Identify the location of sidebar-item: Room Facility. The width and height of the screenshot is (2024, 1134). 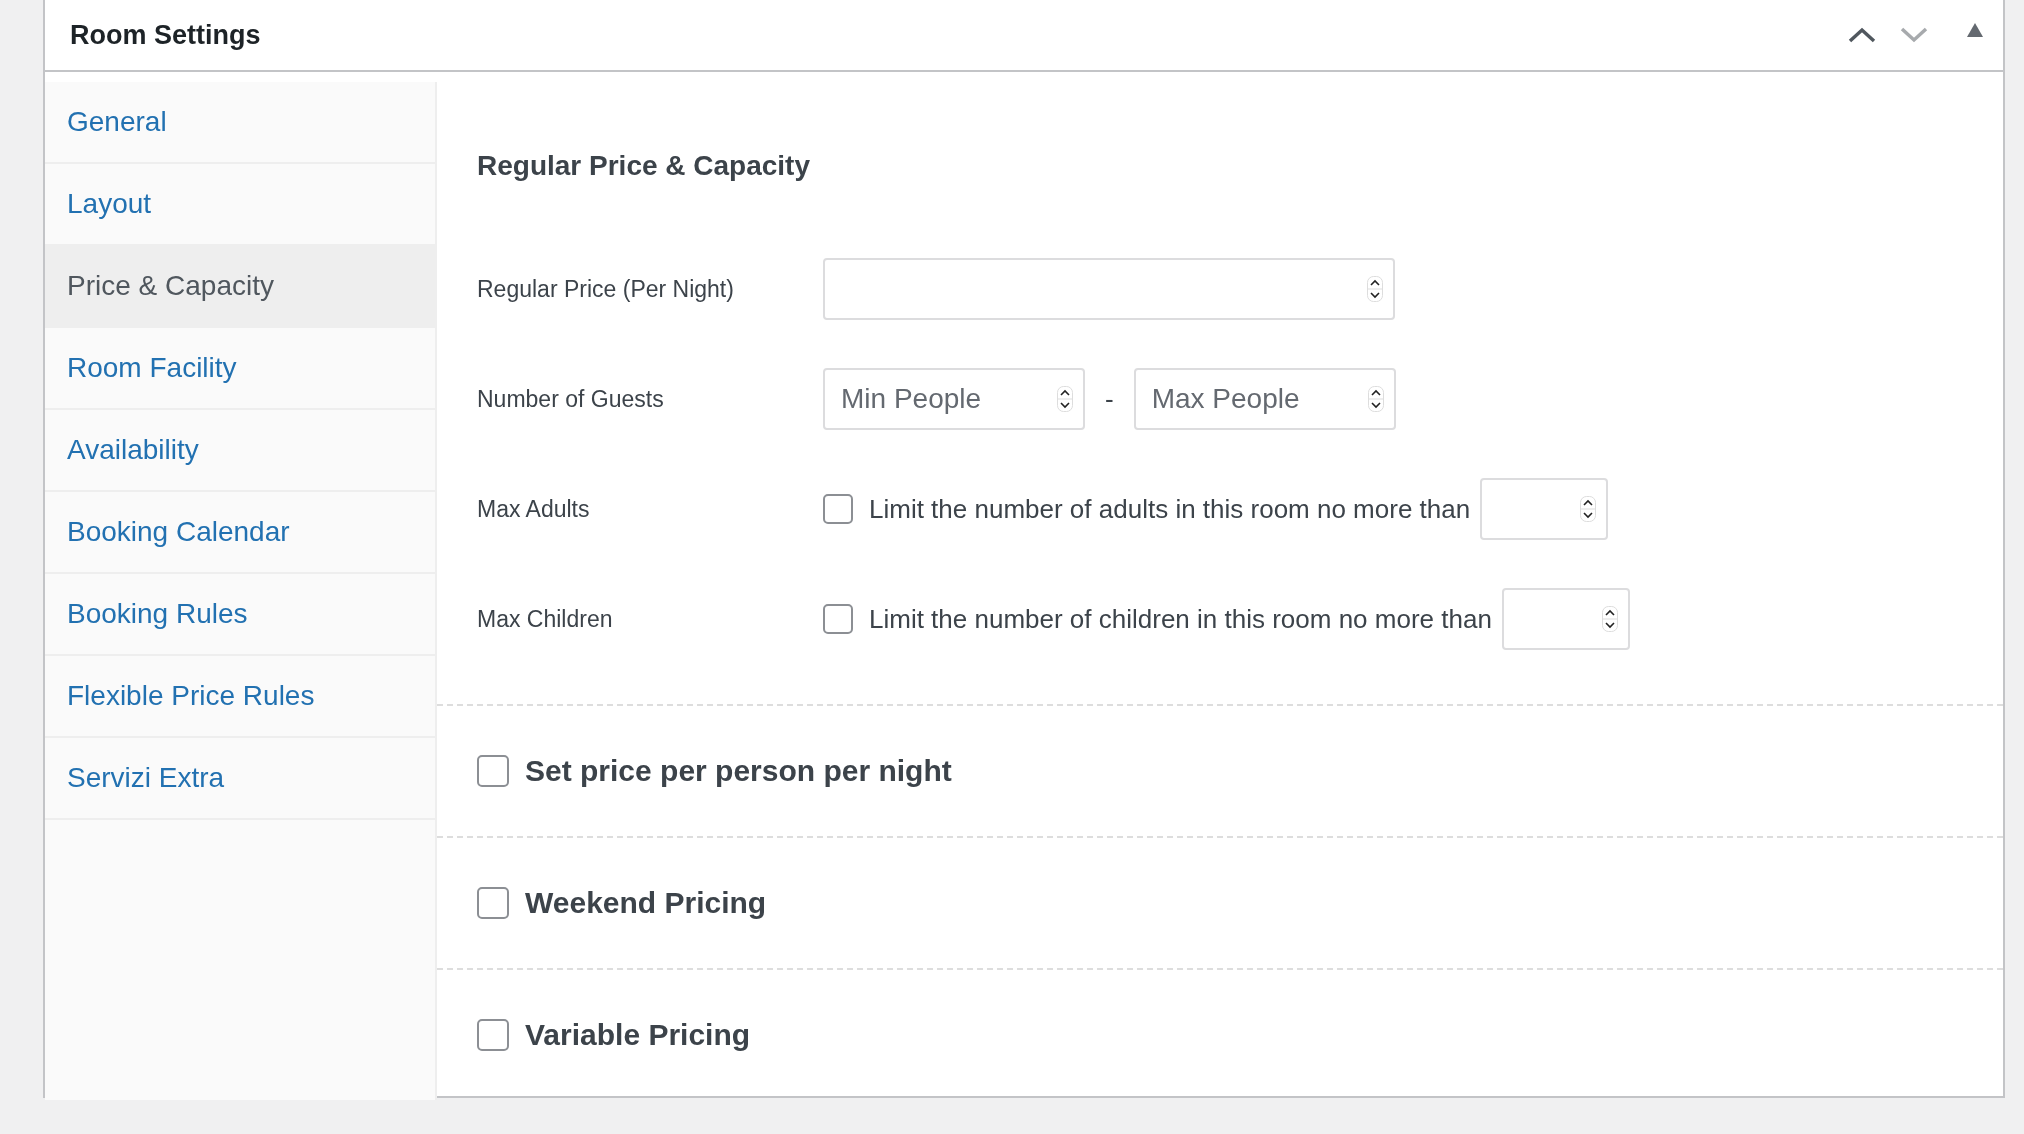
(240, 369).